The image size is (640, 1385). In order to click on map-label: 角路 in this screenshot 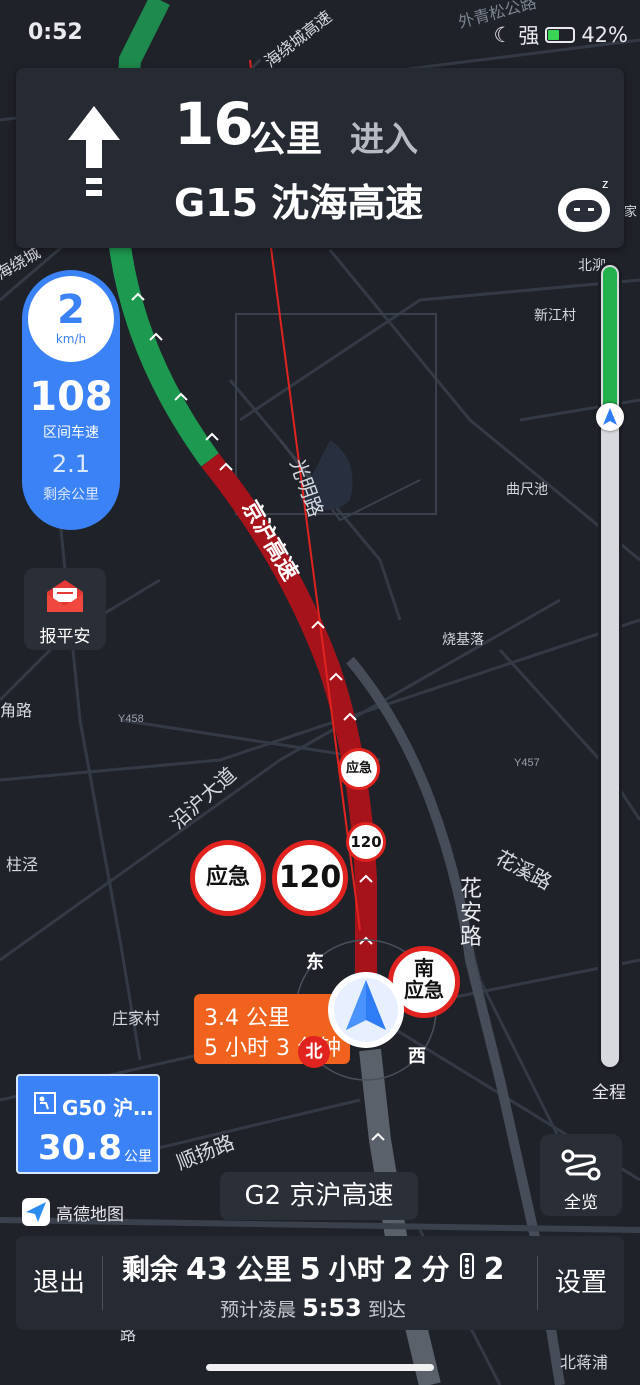, I will do `click(16, 711)`.